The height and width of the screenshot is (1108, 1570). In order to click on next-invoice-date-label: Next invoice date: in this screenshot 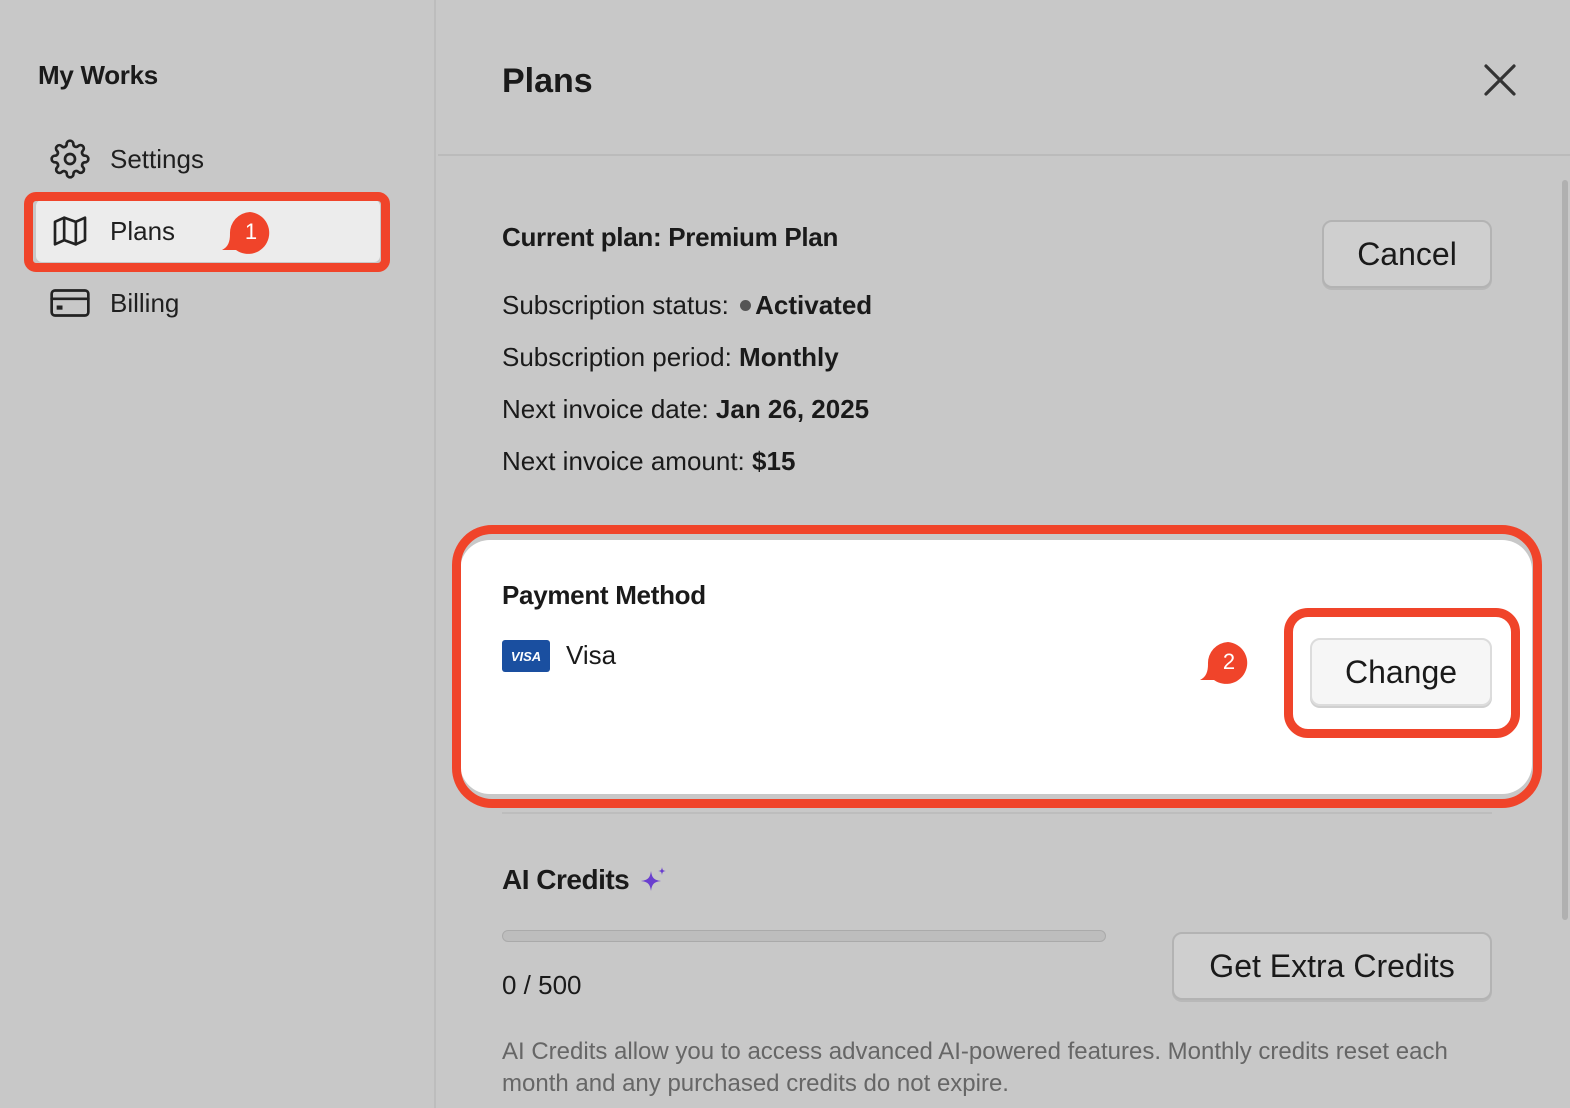, I will do `click(605, 409)`.